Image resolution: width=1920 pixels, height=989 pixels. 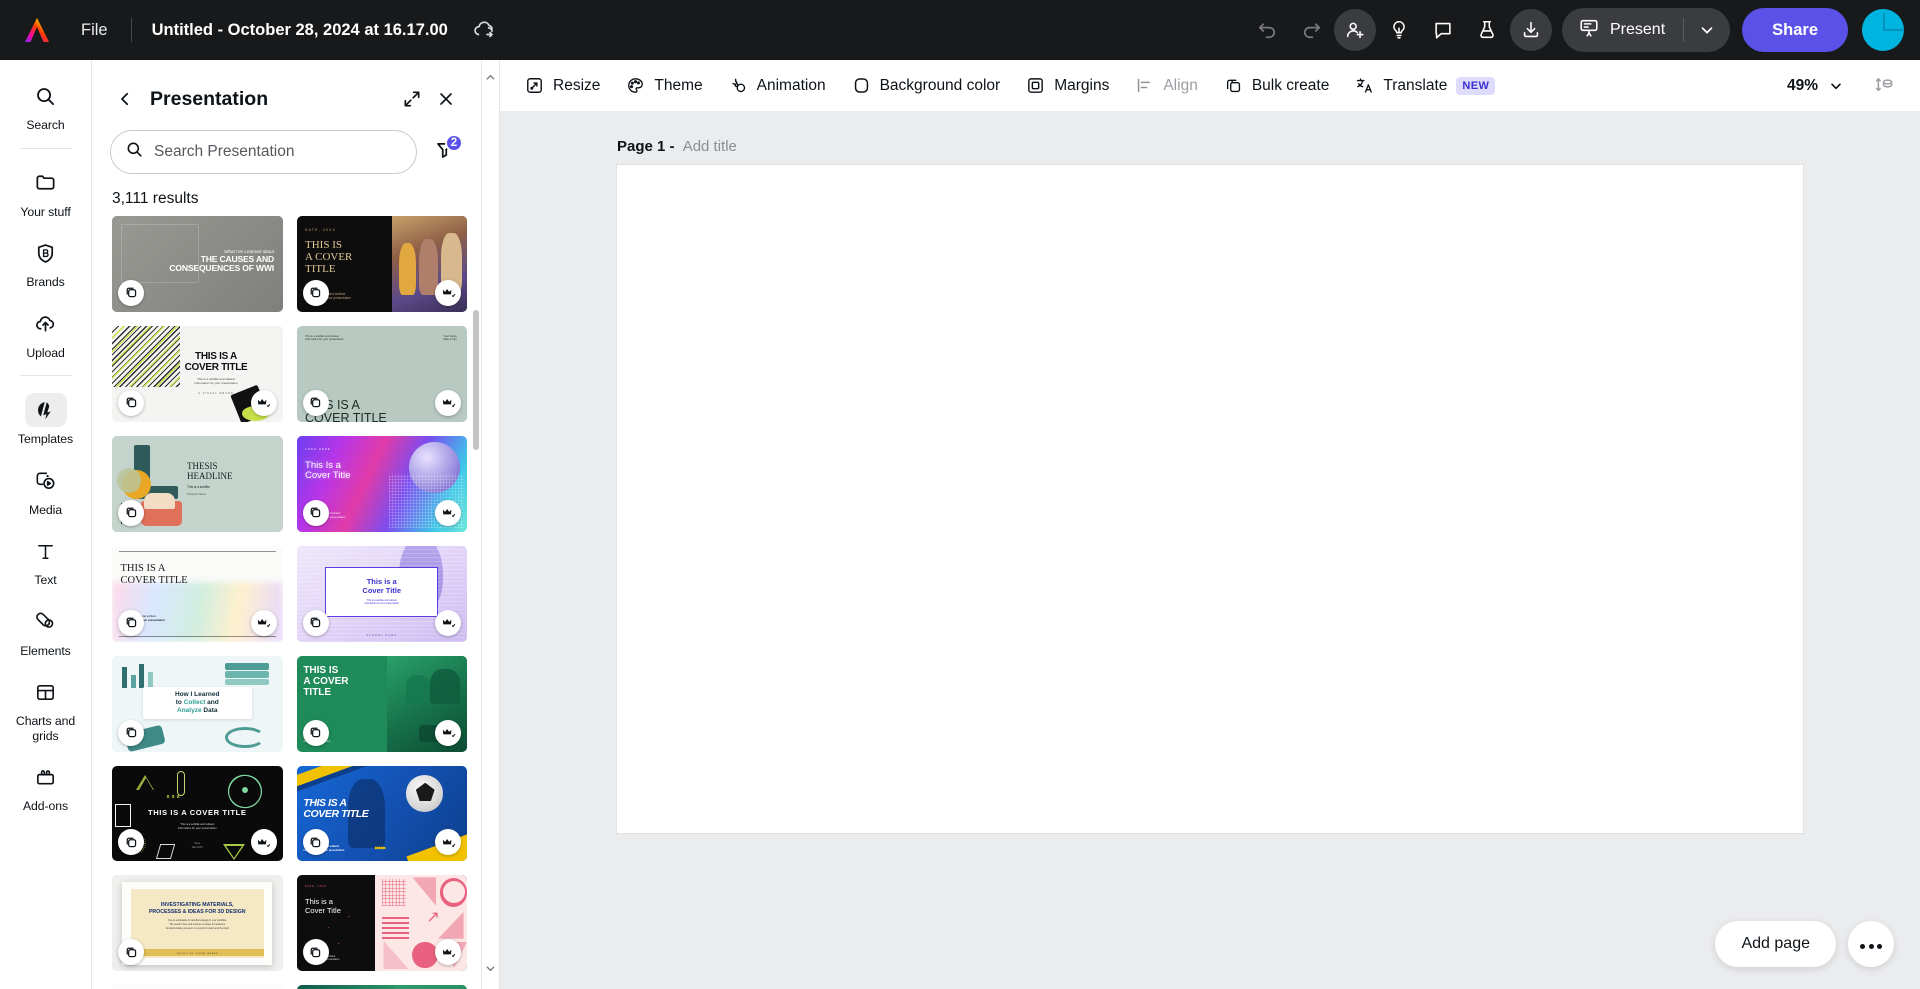 I want to click on search-box, so click(x=263, y=152).